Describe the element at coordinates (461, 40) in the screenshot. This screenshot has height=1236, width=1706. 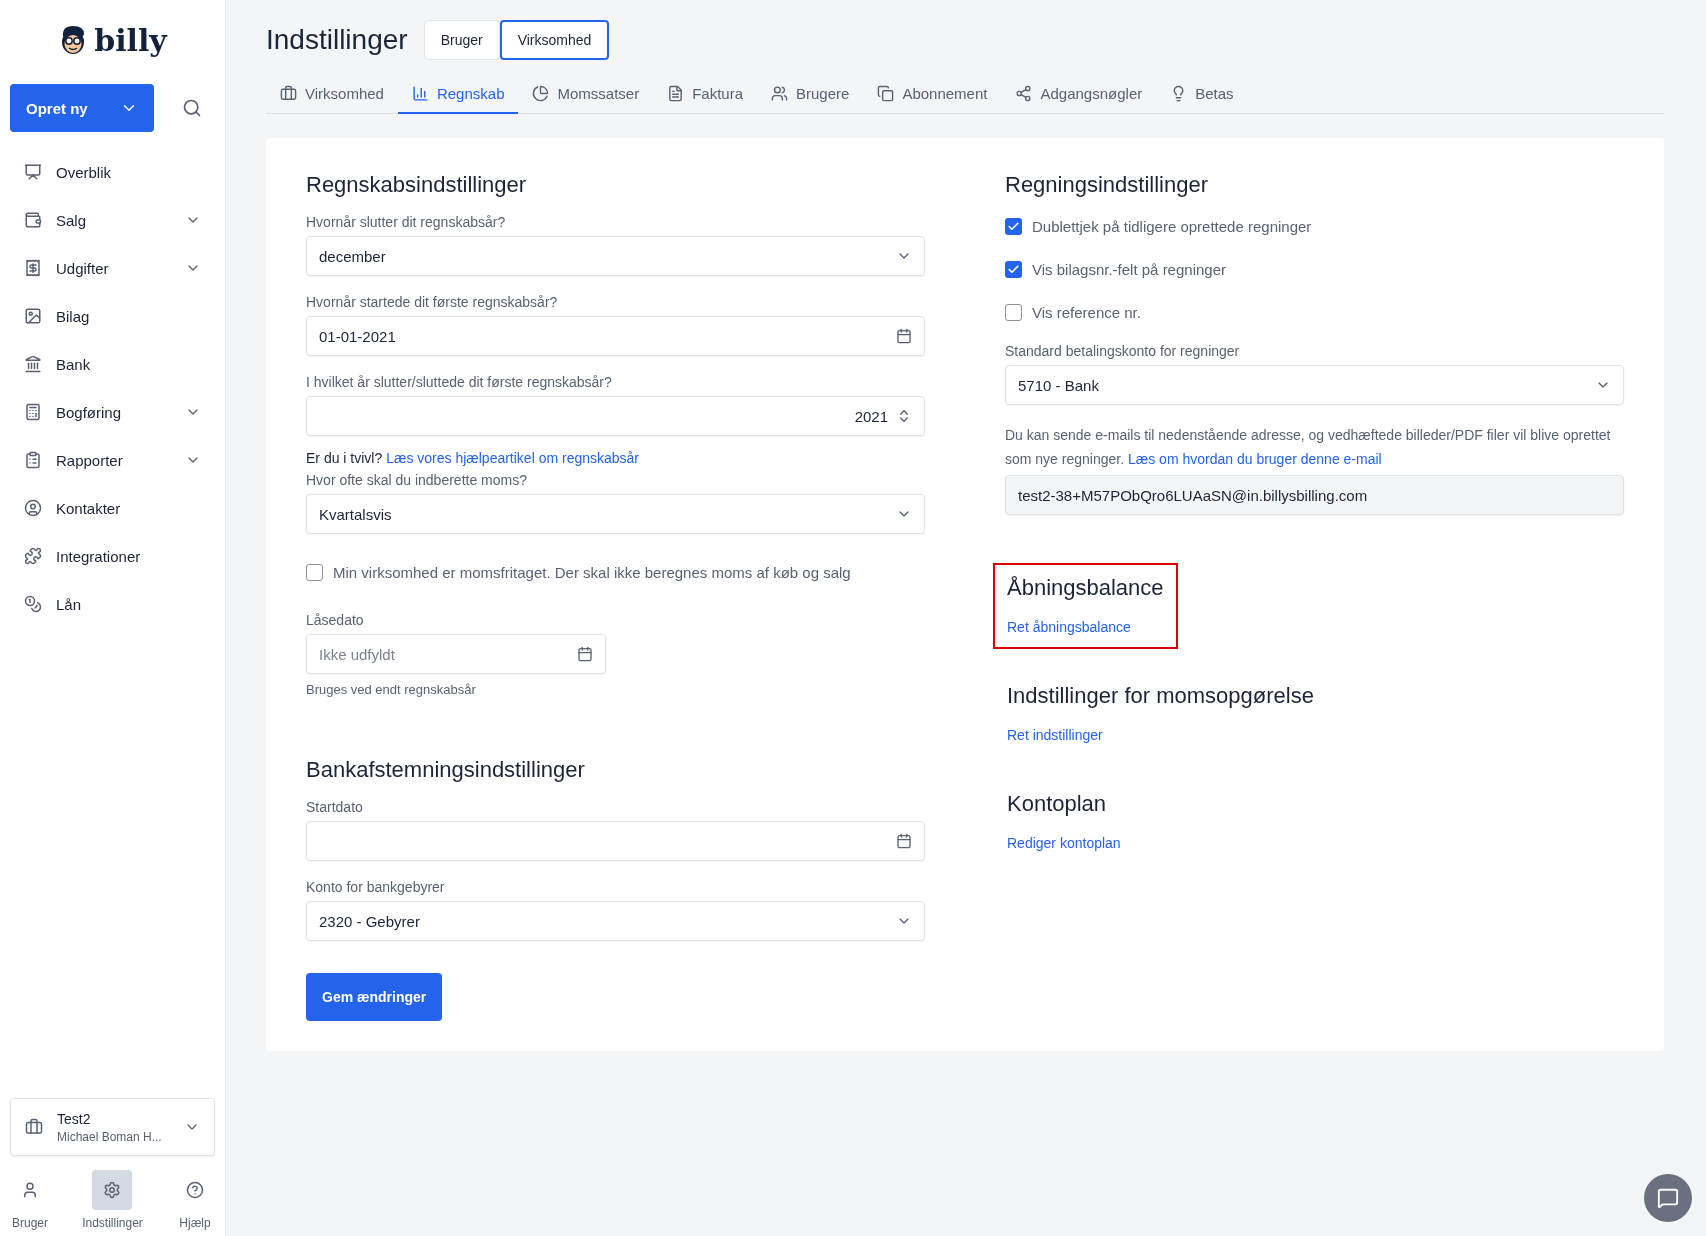
I see `scope-toggle: Bruger` at that location.